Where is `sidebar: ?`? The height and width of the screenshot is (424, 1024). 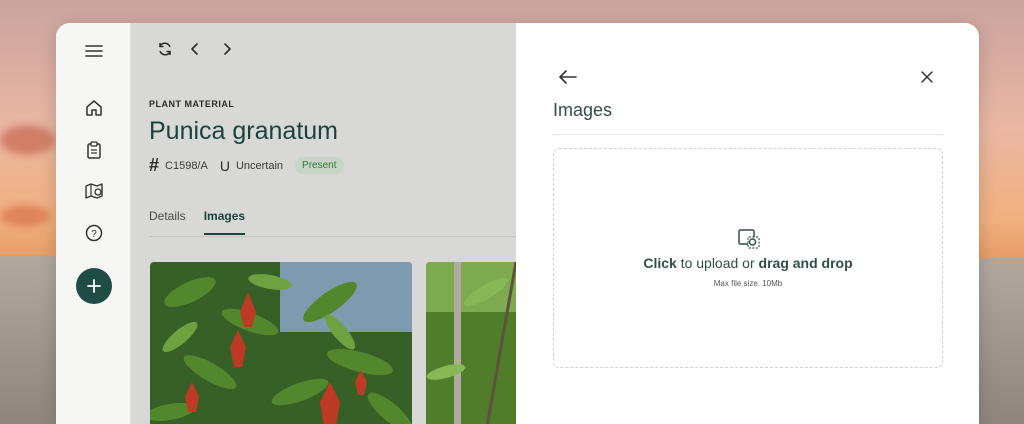 sidebar: ? is located at coordinates (93, 223).